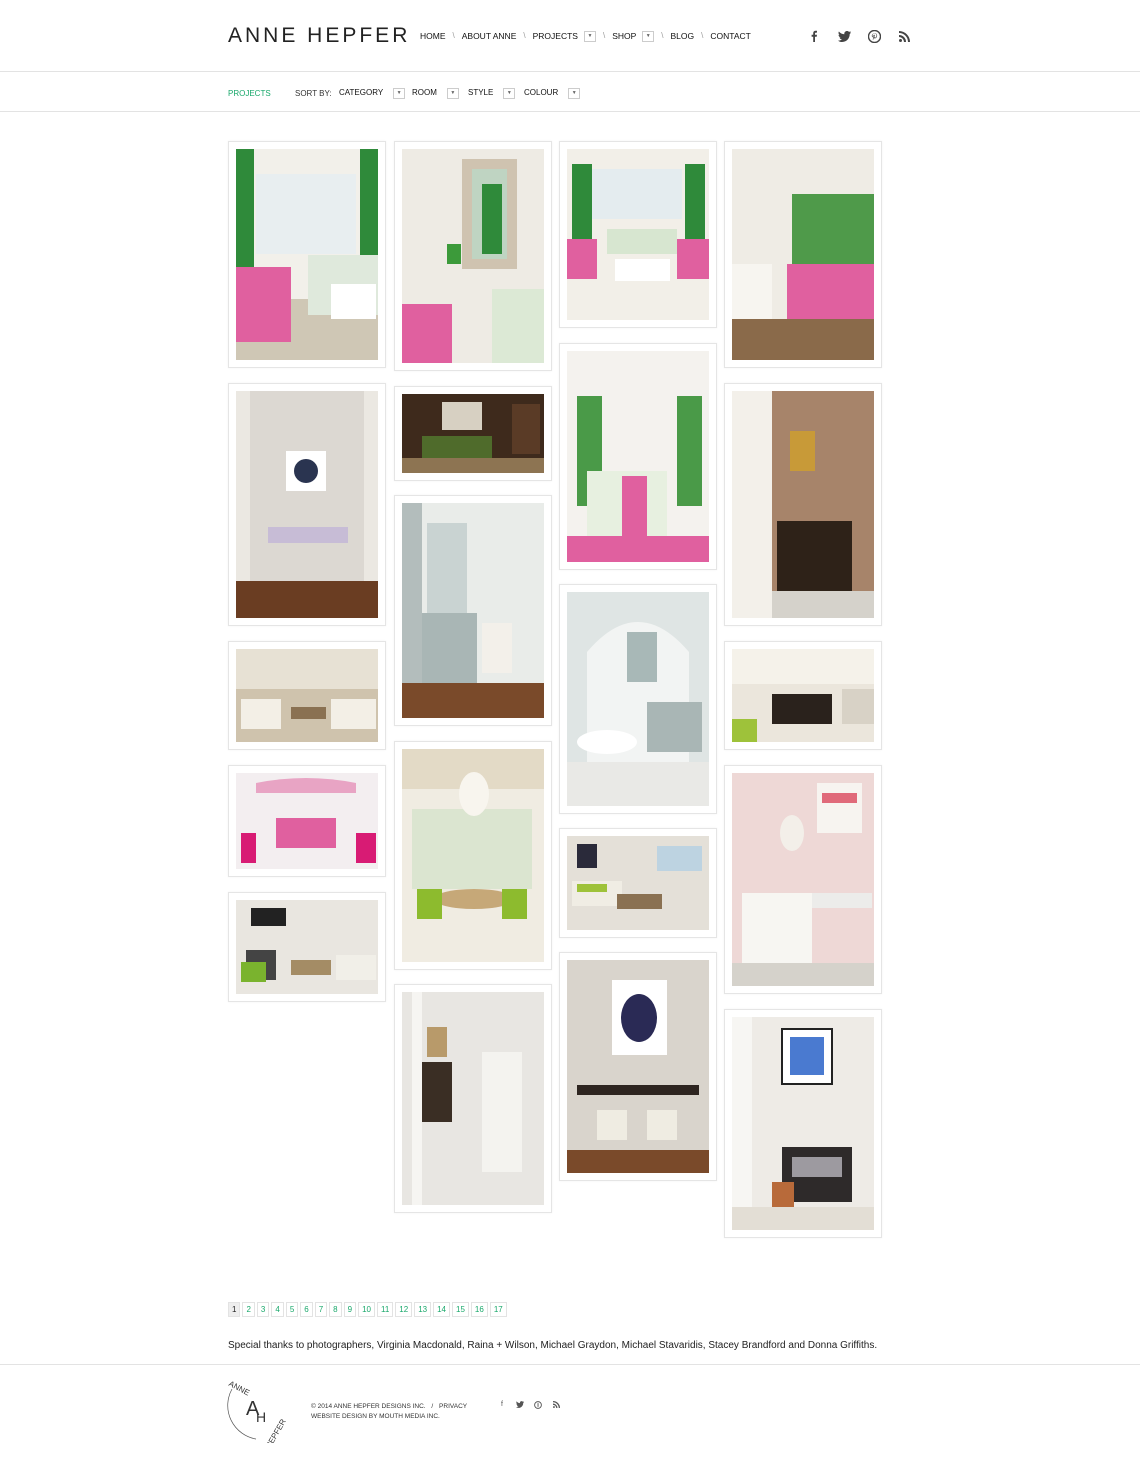 Image resolution: width=1140 pixels, height=1470 pixels. Describe the element at coordinates (249, 93) in the screenshot. I see `breadcrumb-projects: PROJECTS` at that location.